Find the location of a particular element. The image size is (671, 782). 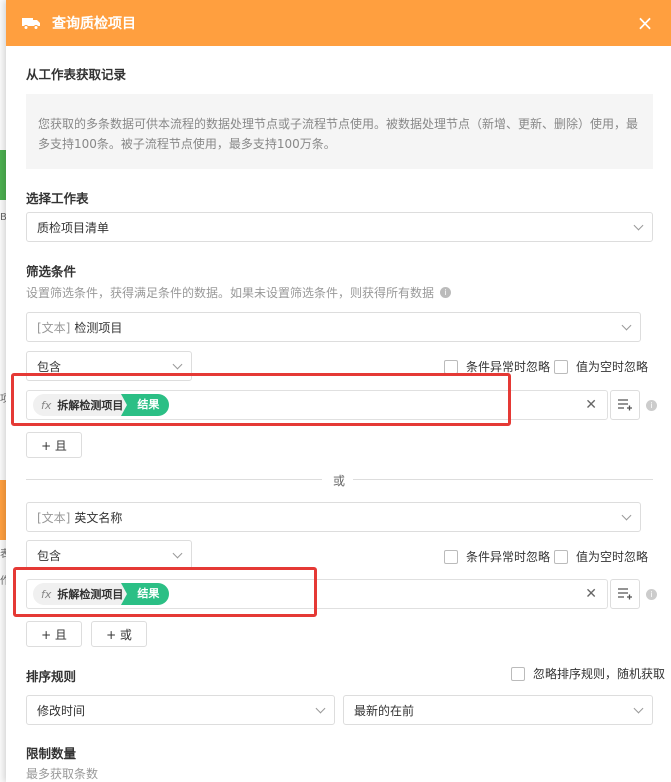

filter-hint-text: 设置筛选条件，获得满足条件的数据。如果未设置筛选条件，则获得所有数据 is located at coordinates (230, 293).